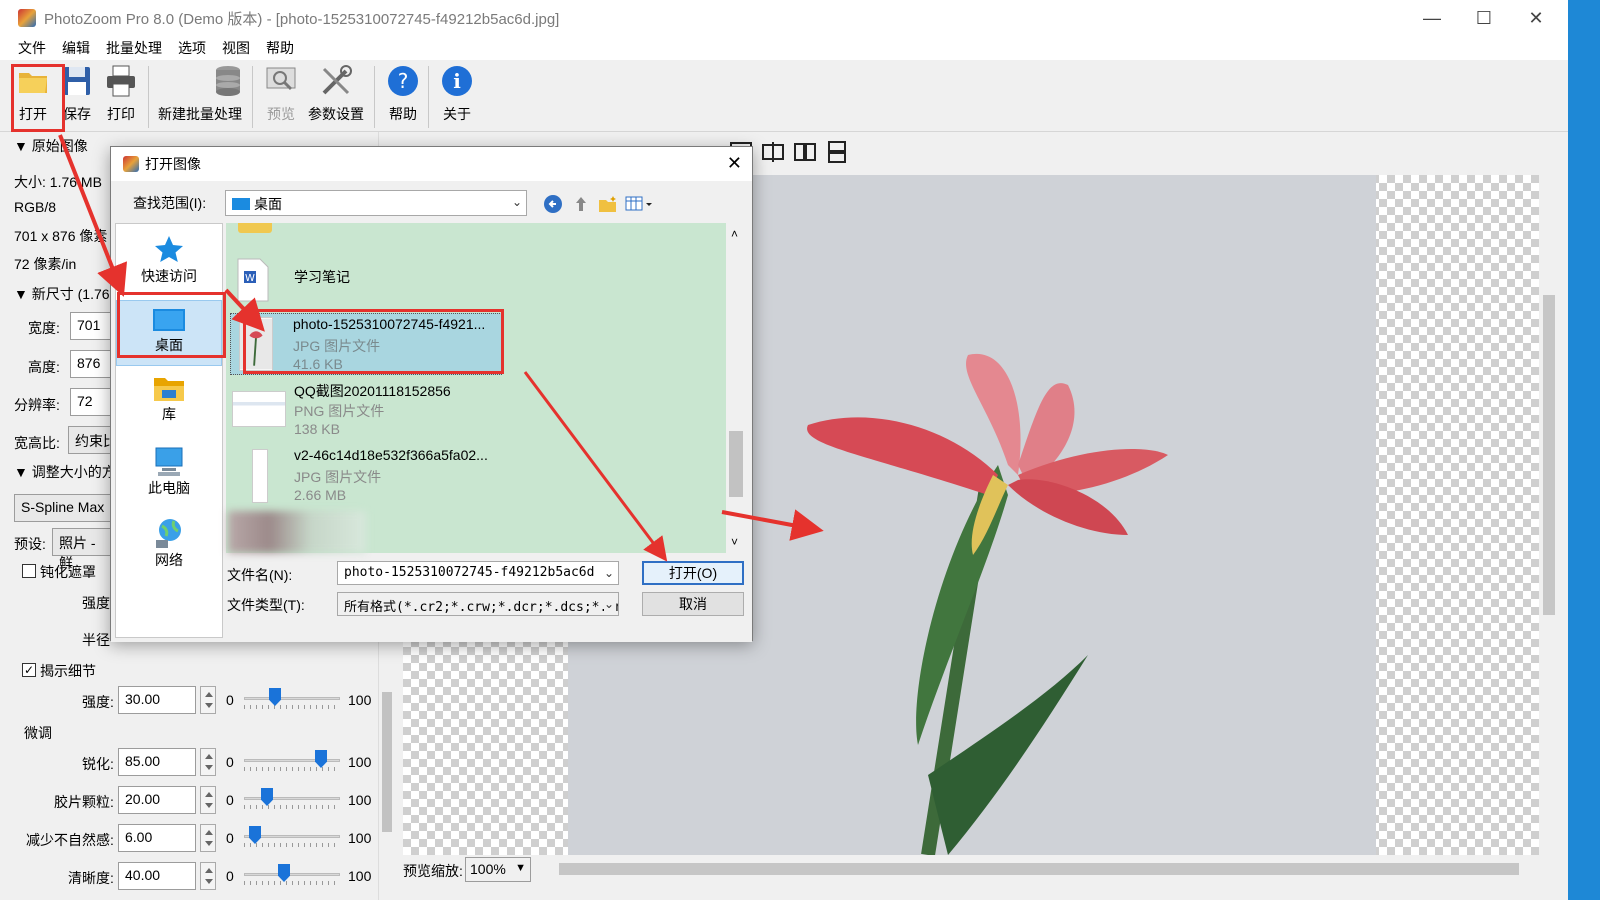 The width and height of the screenshot is (1600, 900). I want to click on chevron-down-icon: ˅, so click(734, 542).